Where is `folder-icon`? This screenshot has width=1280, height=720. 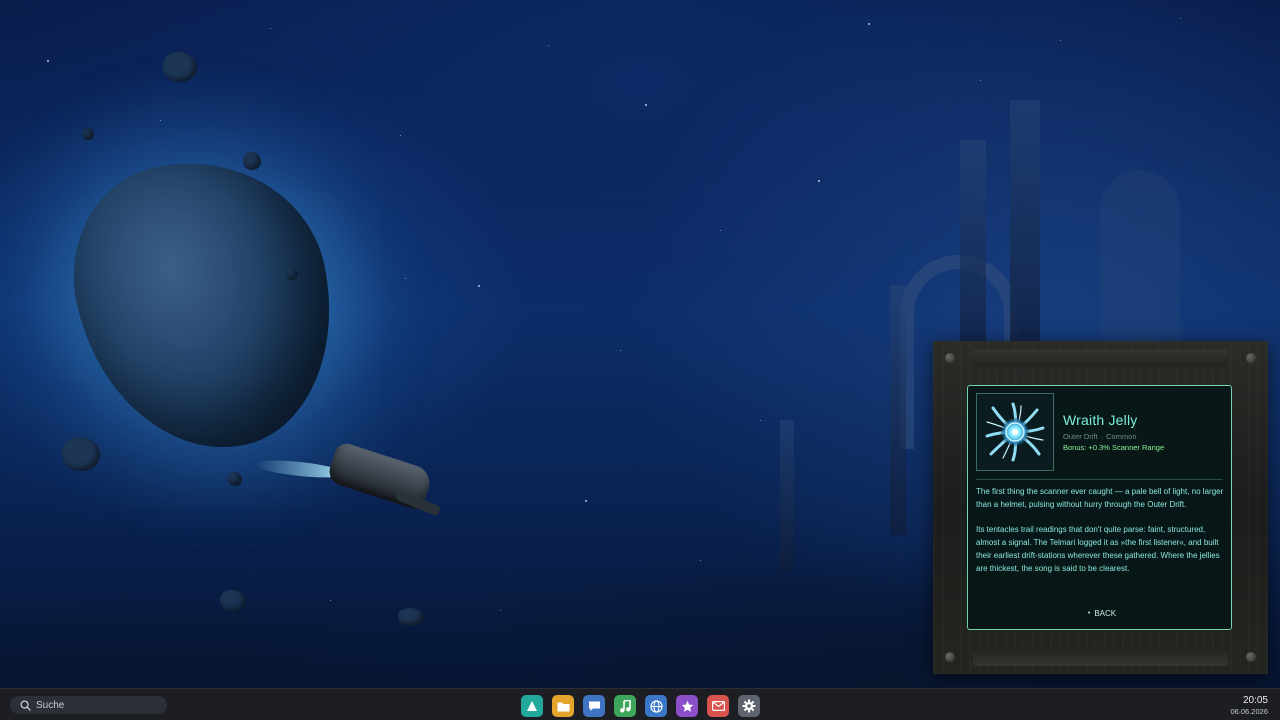
folder-icon is located at coordinates (563, 706).